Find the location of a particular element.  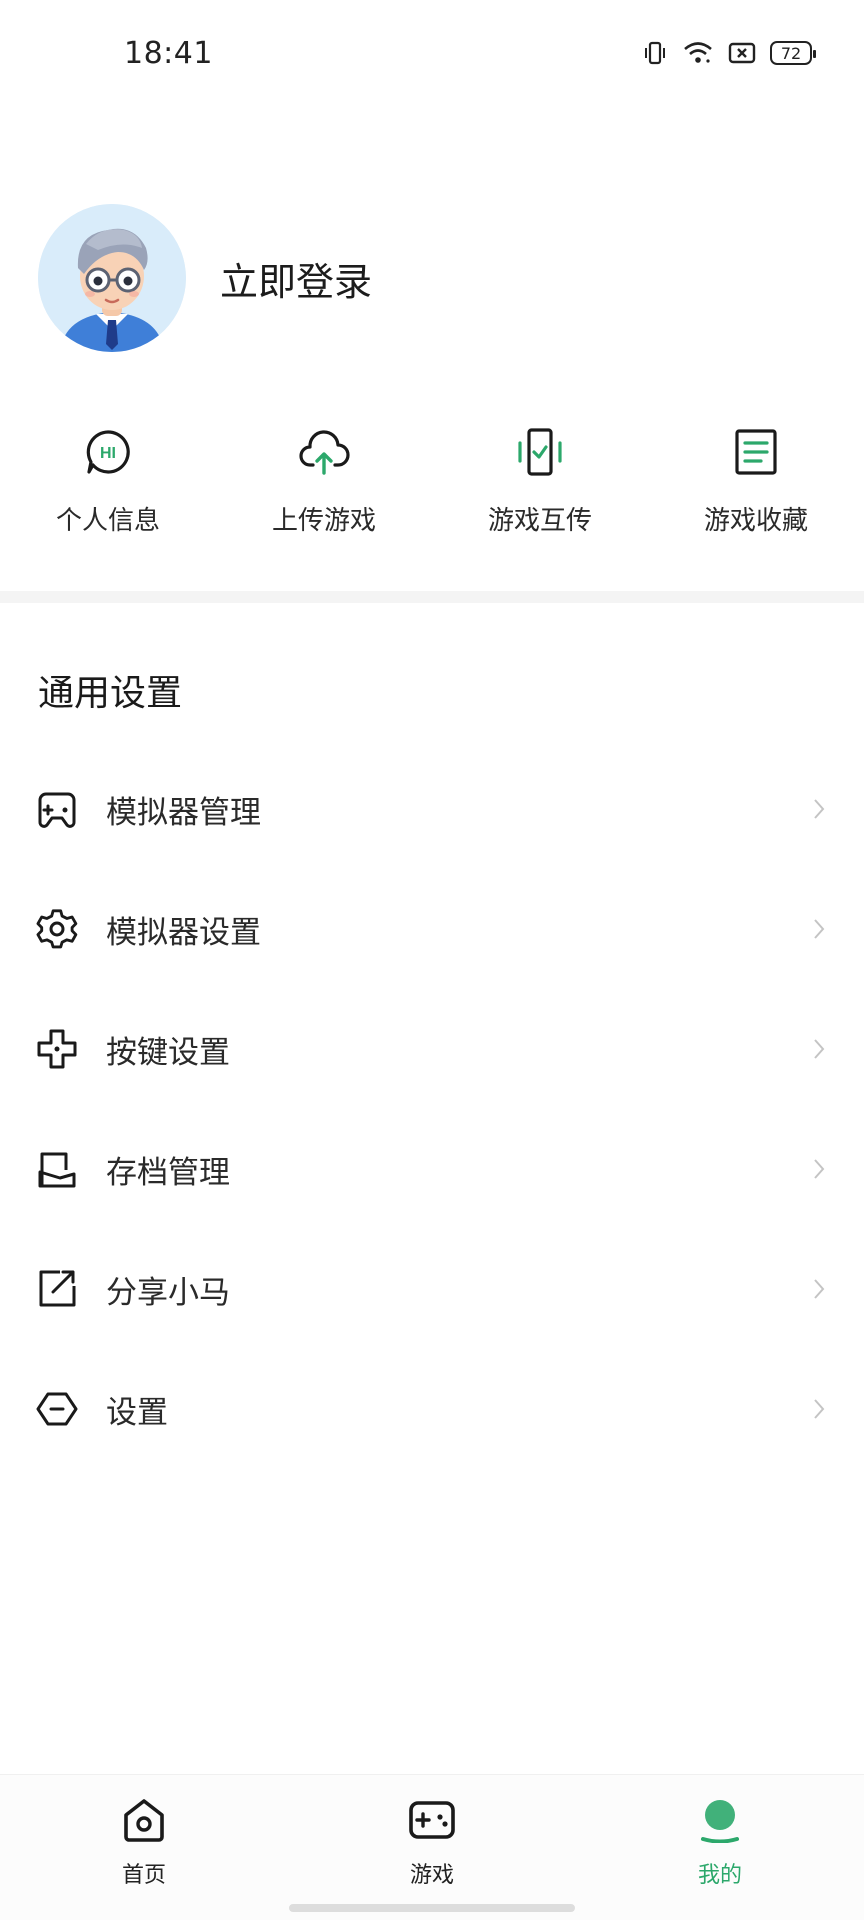

bottom-nav: 首页 游戏 我的 is located at coordinates (432, 1847).